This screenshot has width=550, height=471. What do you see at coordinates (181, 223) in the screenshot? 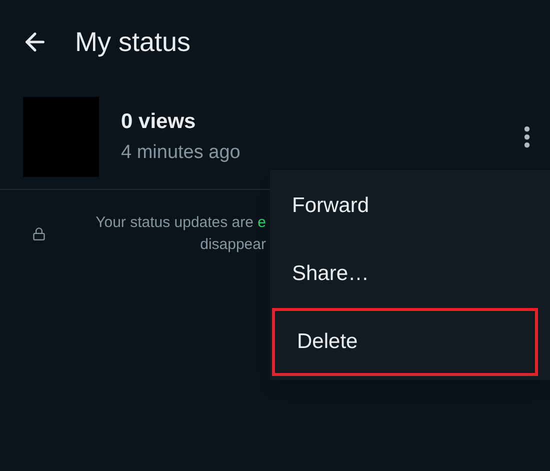
I see `encryption-notice: Your status updates are e` at bounding box center [181, 223].